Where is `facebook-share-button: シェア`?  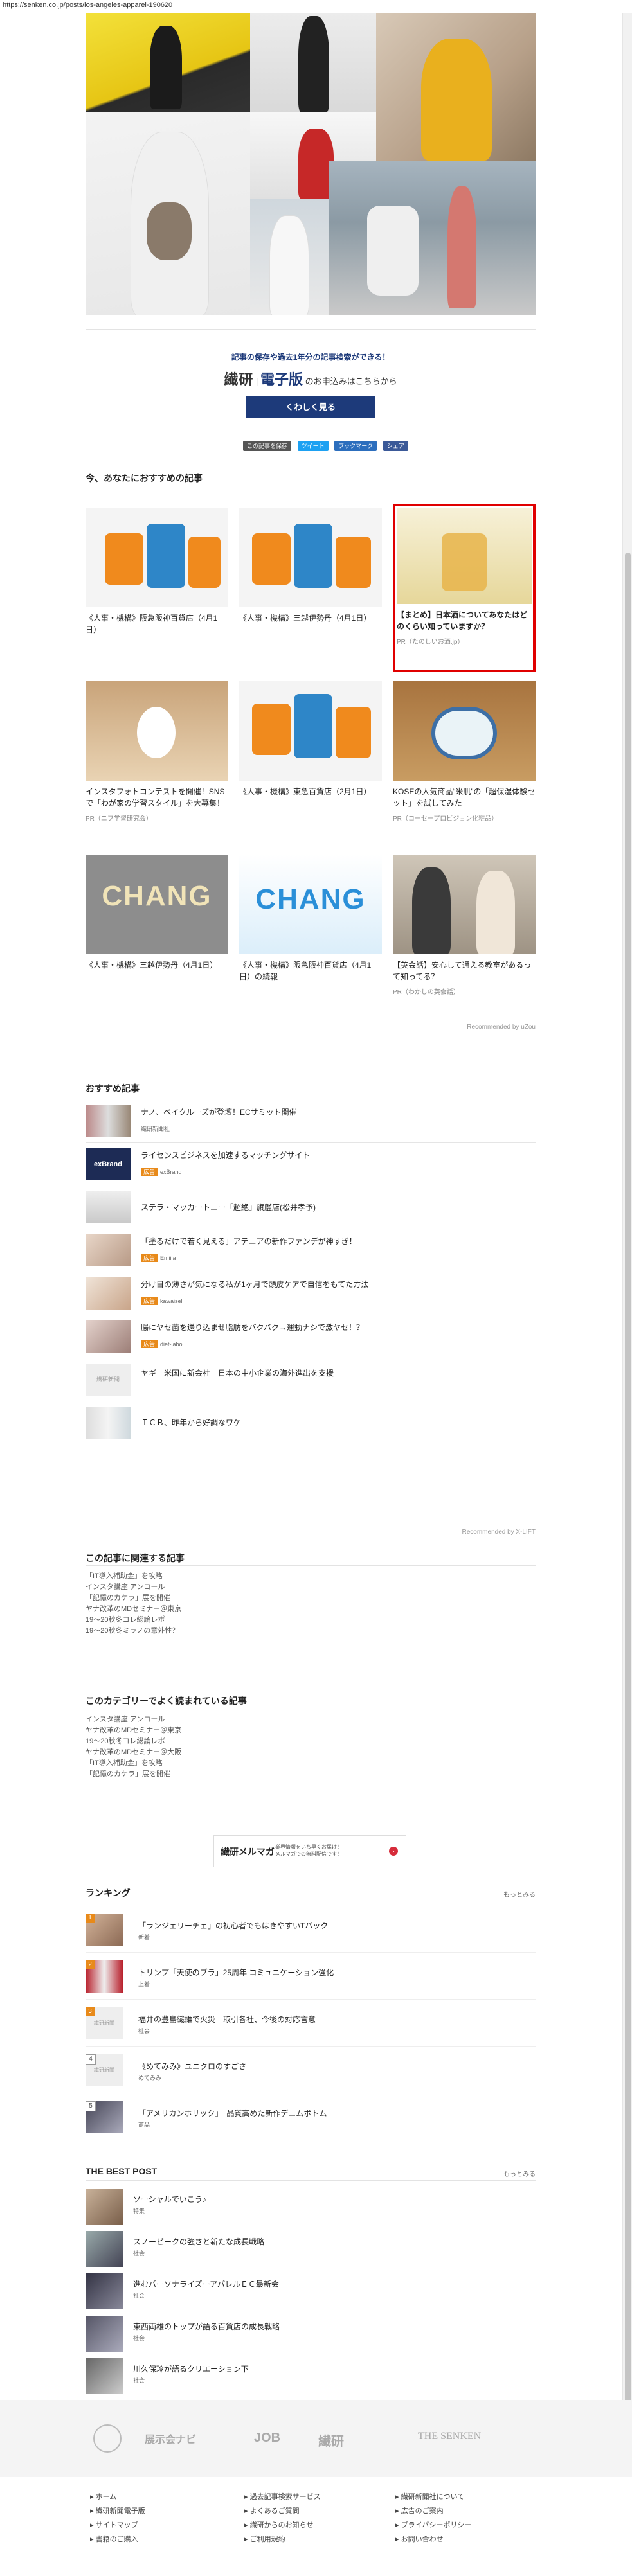 facebook-share-button: シェア is located at coordinates (395, 446).